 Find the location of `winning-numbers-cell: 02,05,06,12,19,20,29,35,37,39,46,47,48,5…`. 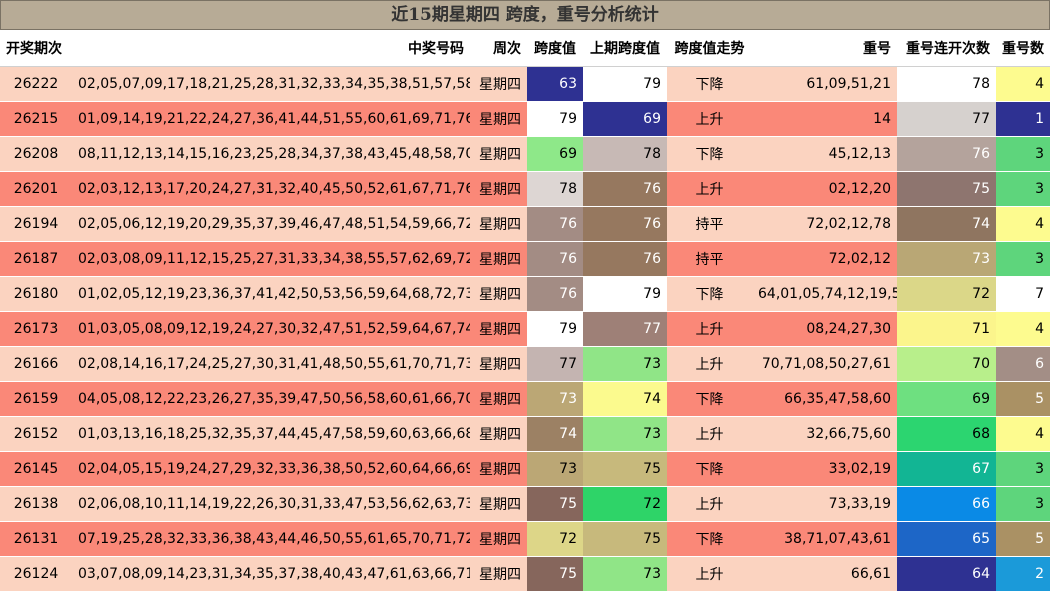

winning-numbers-cell: 02,05,06,12,19,20,29,35,37,39,46,47,48,5… is located at coordinates (271, 224).